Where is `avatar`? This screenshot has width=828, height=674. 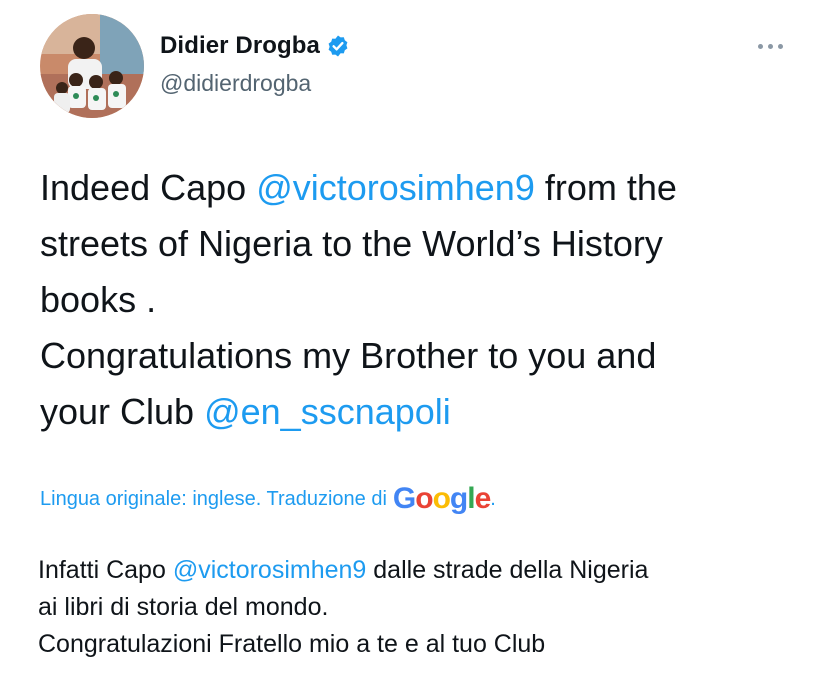
avatar is located at coordinates (92, 66).